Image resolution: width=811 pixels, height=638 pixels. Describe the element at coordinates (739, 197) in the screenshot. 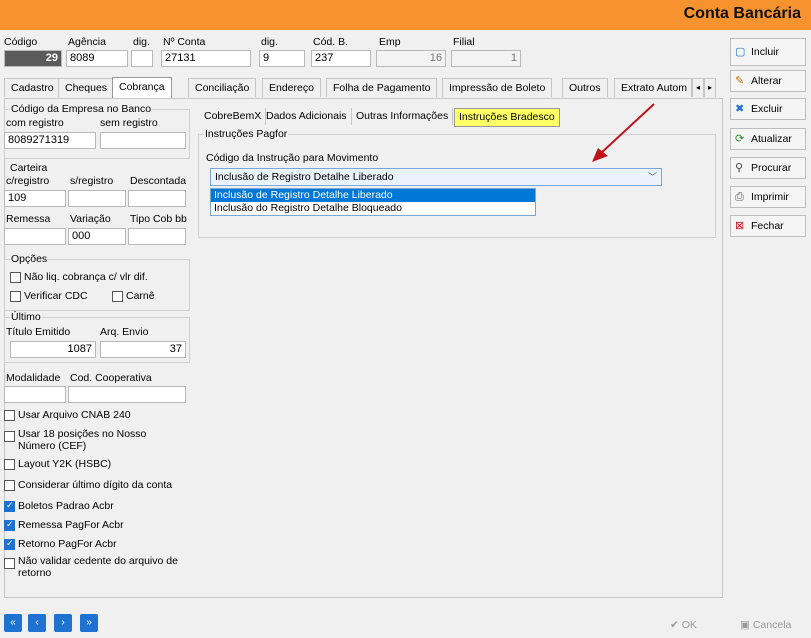

I see `printer-icon: ⎙` at that location.